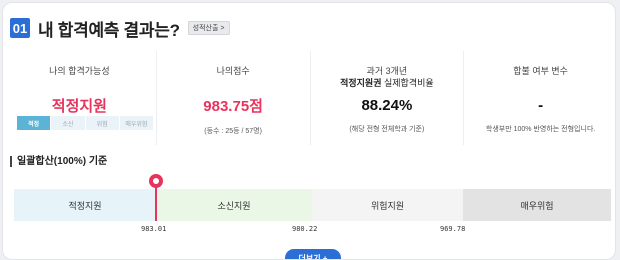 The width and height of the screenshot is (620, 260). What do you see at coordinates (154, 229) in the screenshot?
I see `tick-label: 983.01` at bounding box center [154, 229].